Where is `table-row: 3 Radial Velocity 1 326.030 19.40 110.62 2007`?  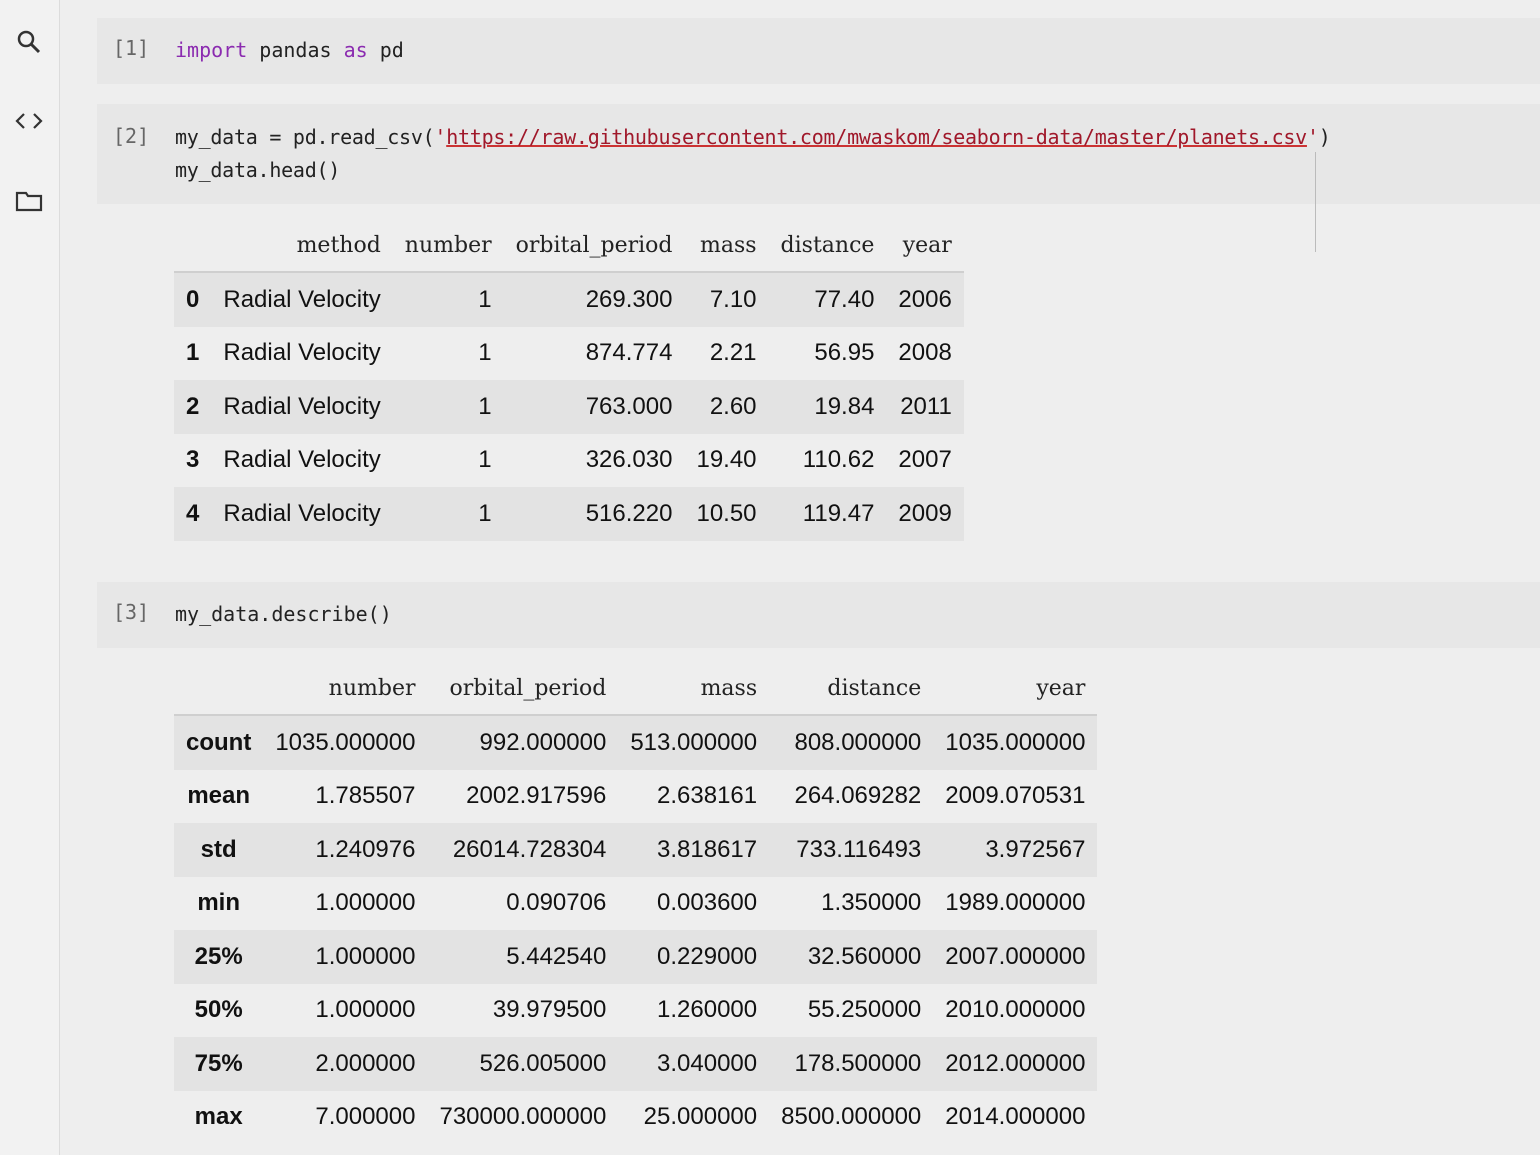
table-row: 3 Radial Velocity 1 326.030 19.40 110.62 2007 is located at coordinates (569, 460).